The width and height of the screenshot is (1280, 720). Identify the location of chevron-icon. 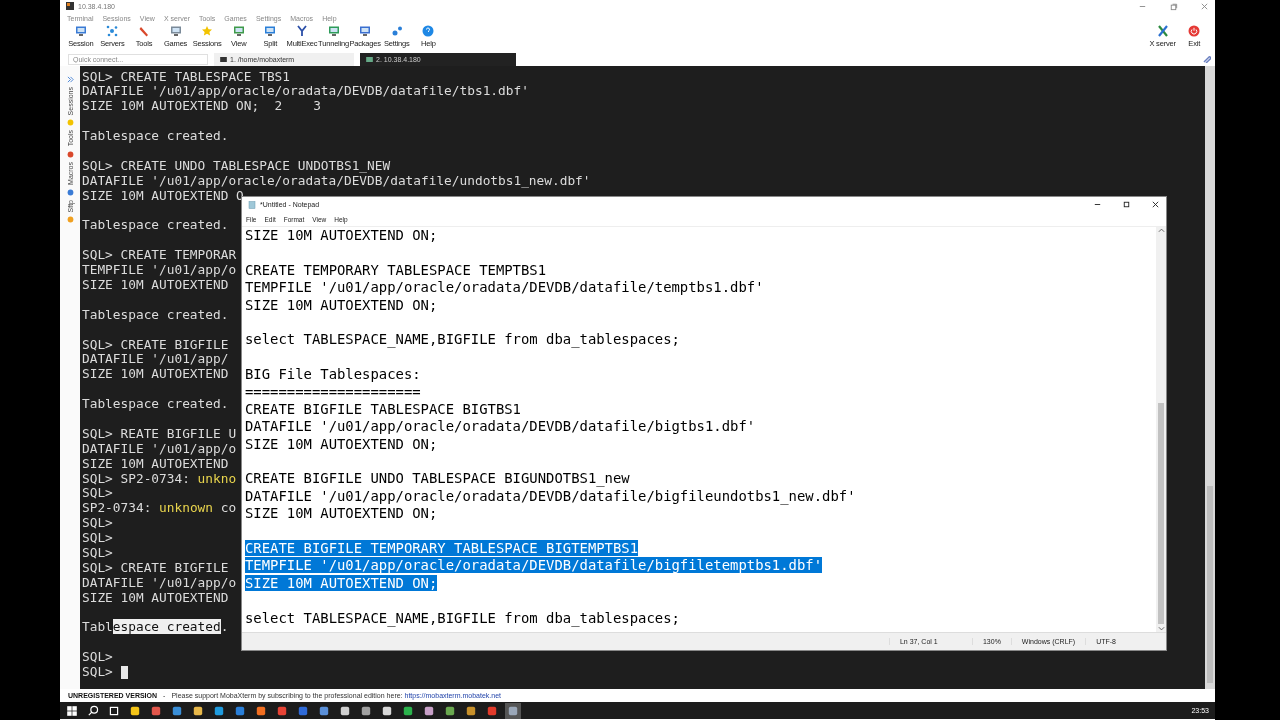
(70, 79).